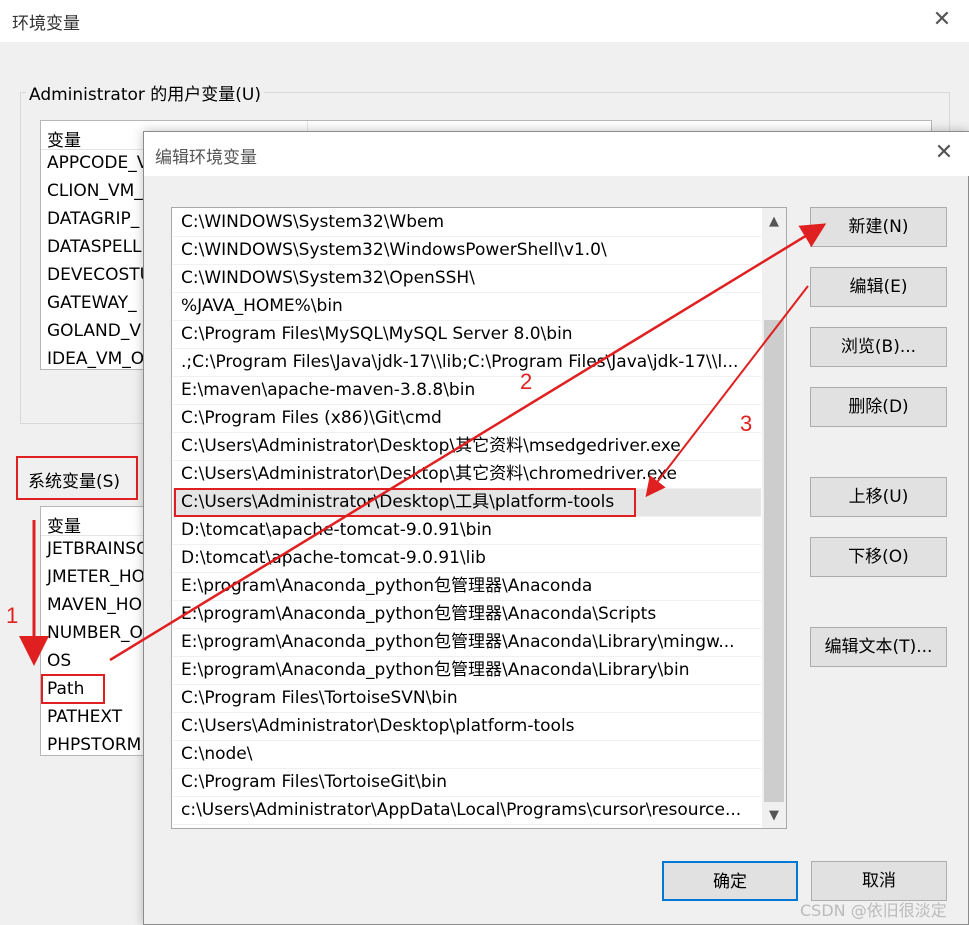 The height and width of the screenshot is (925, 969). Describe the element at coordinates (774, 222) in the screenshot. I see `scroll-up-icon: ▲` at that location.